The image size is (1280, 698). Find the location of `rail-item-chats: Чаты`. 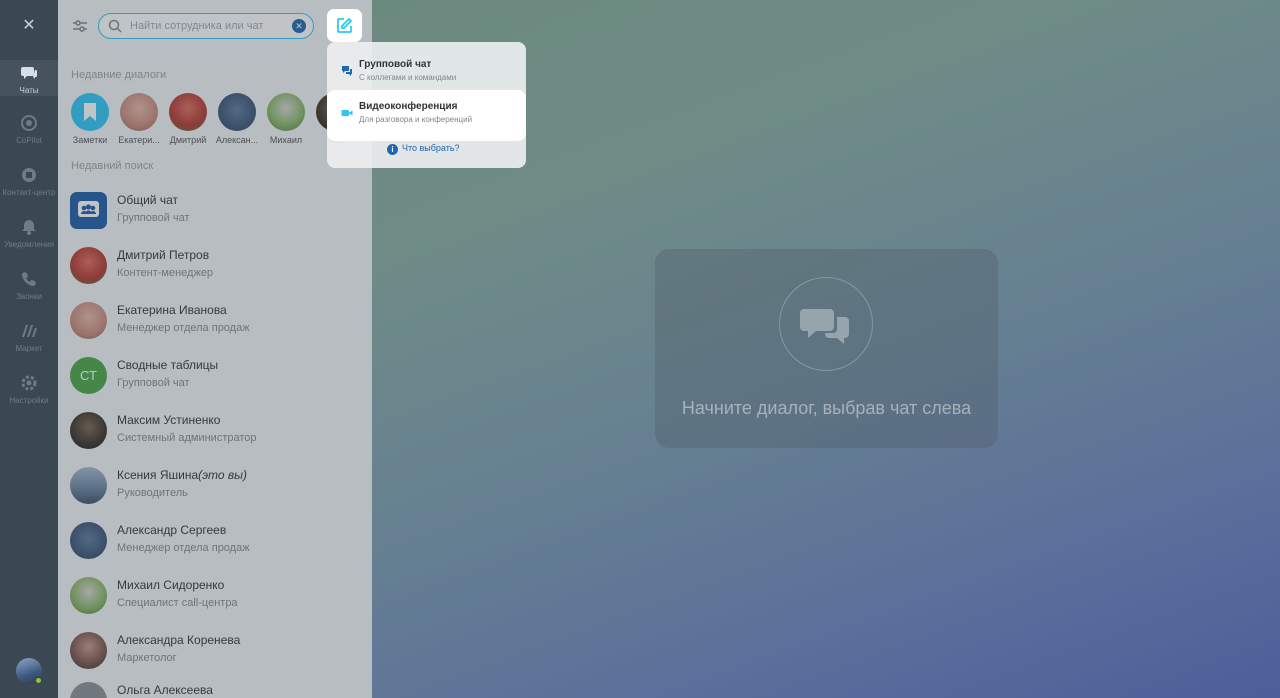

rail-item-chats: Чаты is located at coordinates (29, 78).